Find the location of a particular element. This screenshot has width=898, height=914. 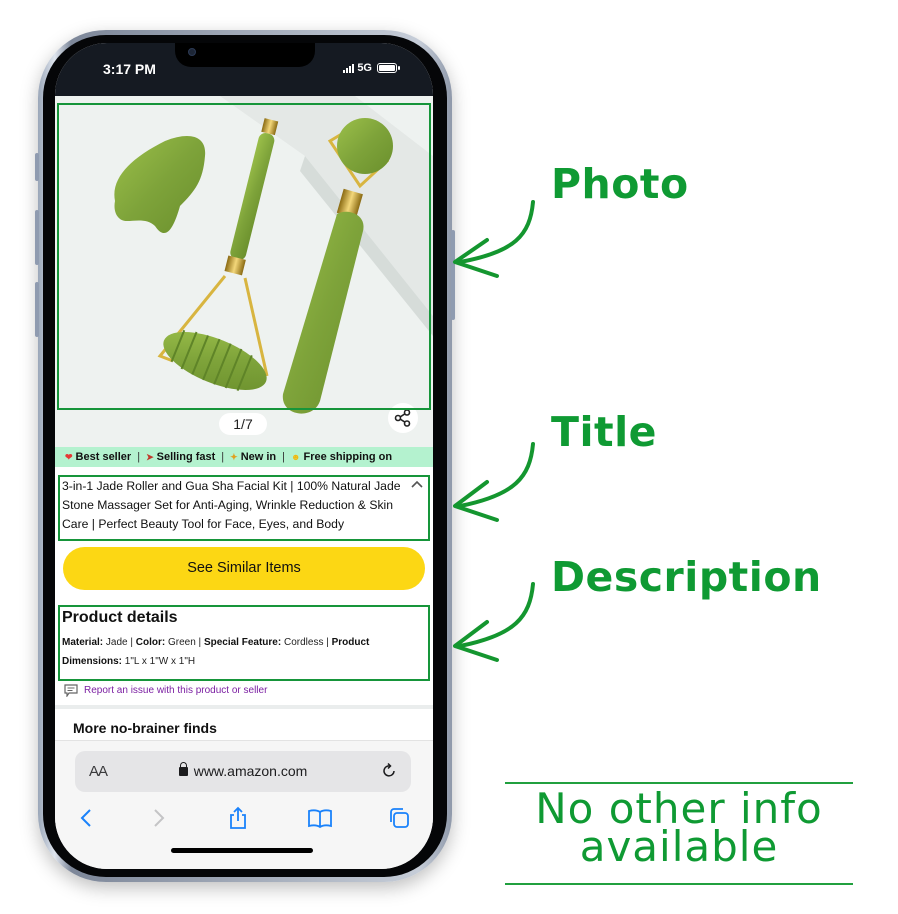

description-arrow-icon is located at coordinates (494, 622).